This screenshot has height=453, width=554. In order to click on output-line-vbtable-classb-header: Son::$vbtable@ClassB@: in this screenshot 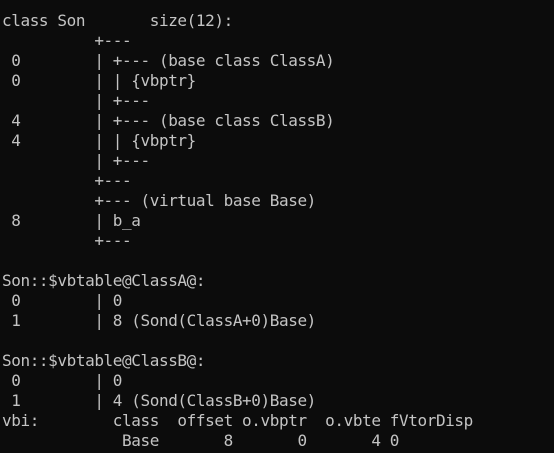, I will do `click(104, 360)`.